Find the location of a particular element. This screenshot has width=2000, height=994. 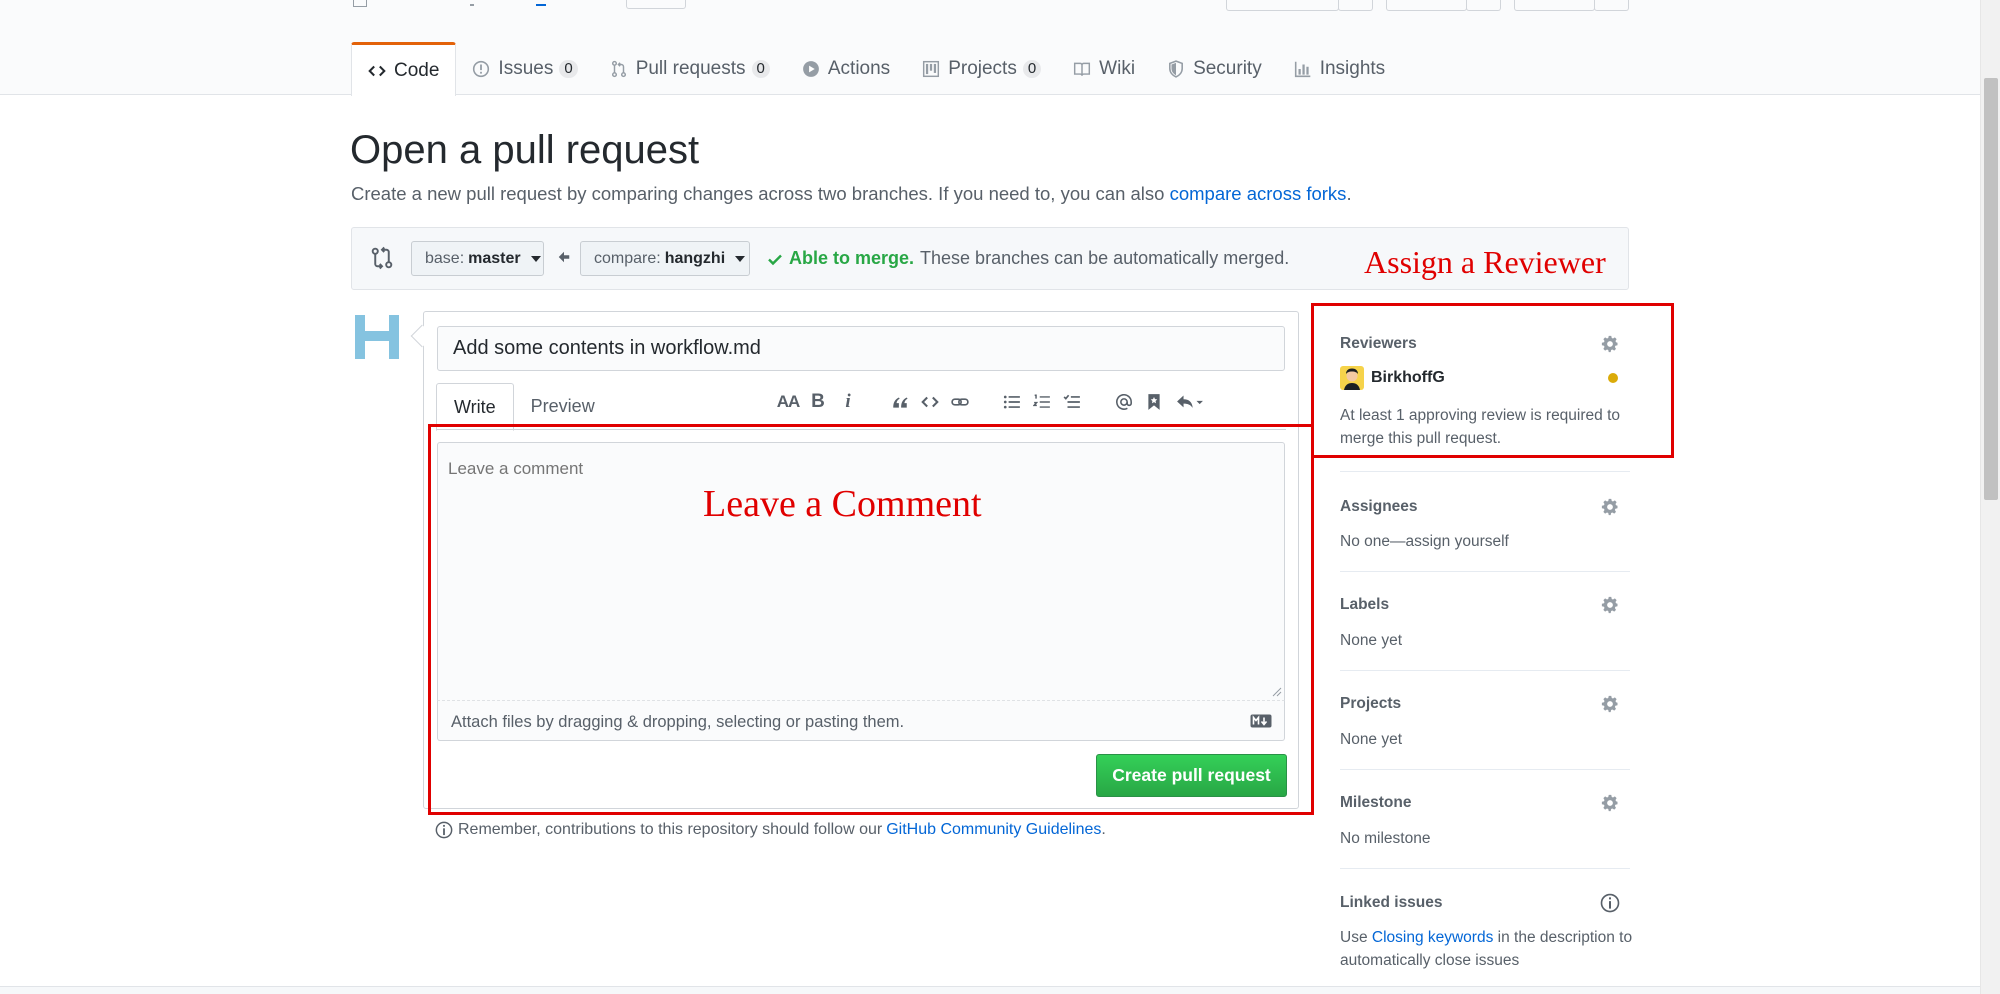

italic-button: i is located at coordinates (848, 402).